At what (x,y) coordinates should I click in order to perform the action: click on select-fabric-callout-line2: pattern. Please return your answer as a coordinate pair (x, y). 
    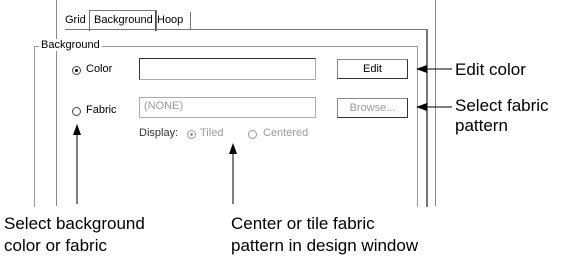
    Looking at the image, I should click on (481, 125).